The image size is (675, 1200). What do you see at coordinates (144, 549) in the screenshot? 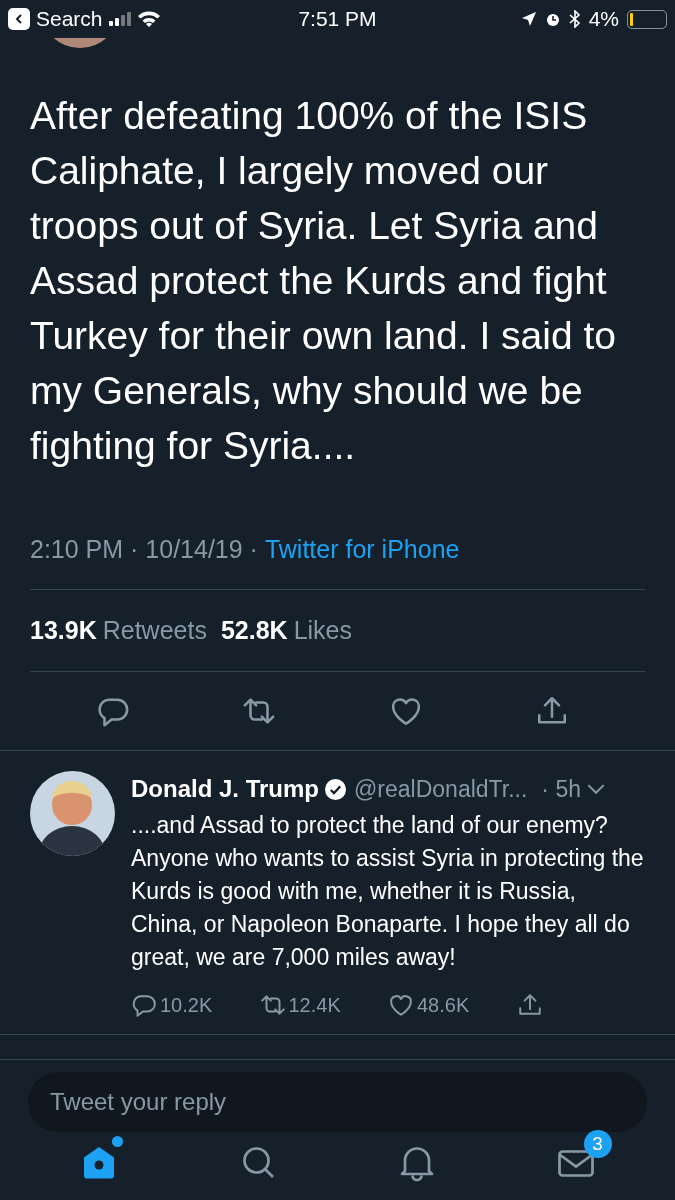
I see `tweet-timestamp: 2:10 PM · 10/14/19 ·` at bounding box center [144, 549].